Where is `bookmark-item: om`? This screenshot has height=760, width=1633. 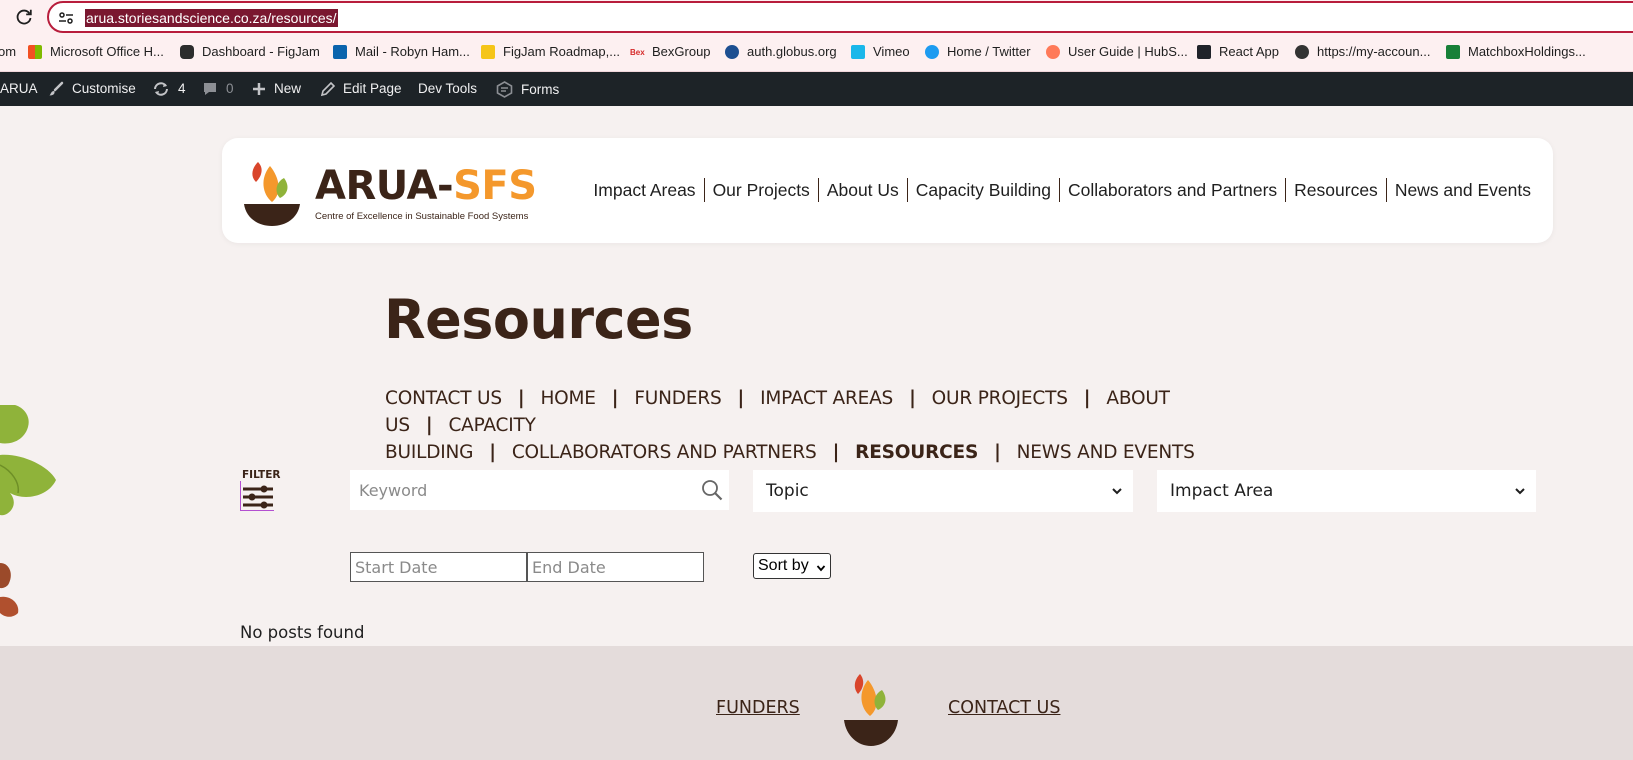 bookmark-item: om is located at coordinates (8, 52).